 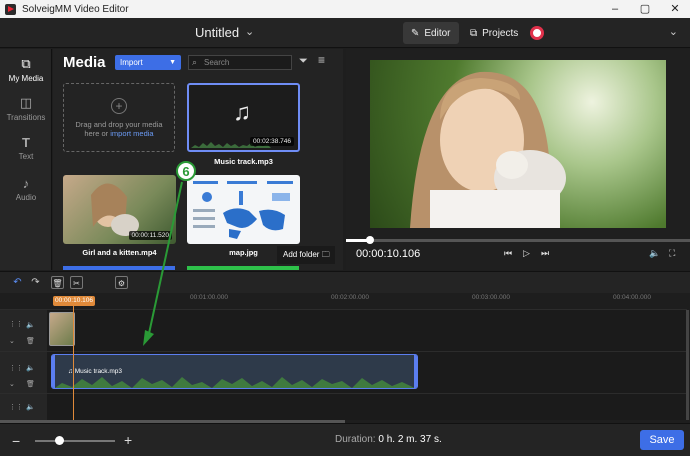 I want to click on maximize-button: ▢, so click(x=645, y=9).